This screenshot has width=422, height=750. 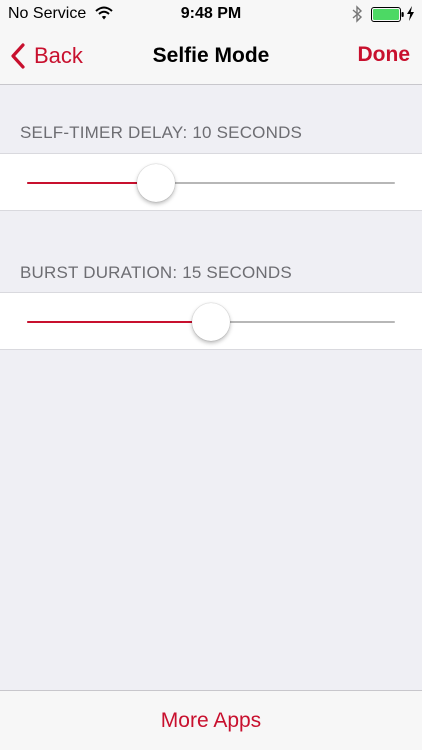 I want to click on slider-fill, so click(x=119, y=322).